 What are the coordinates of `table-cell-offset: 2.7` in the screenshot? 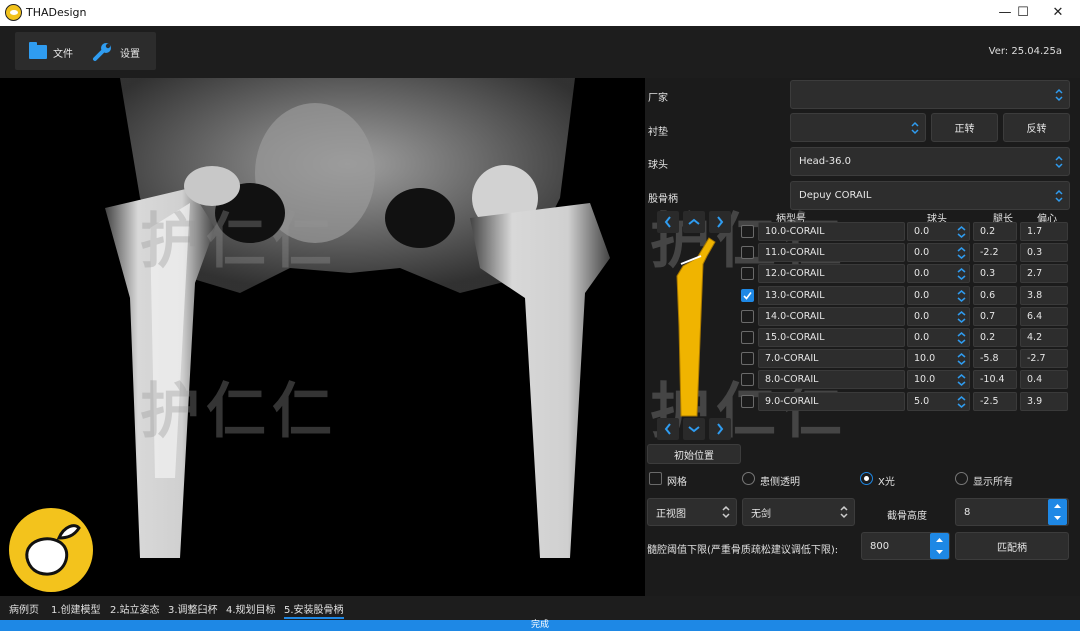 It's located at (1044, 273).